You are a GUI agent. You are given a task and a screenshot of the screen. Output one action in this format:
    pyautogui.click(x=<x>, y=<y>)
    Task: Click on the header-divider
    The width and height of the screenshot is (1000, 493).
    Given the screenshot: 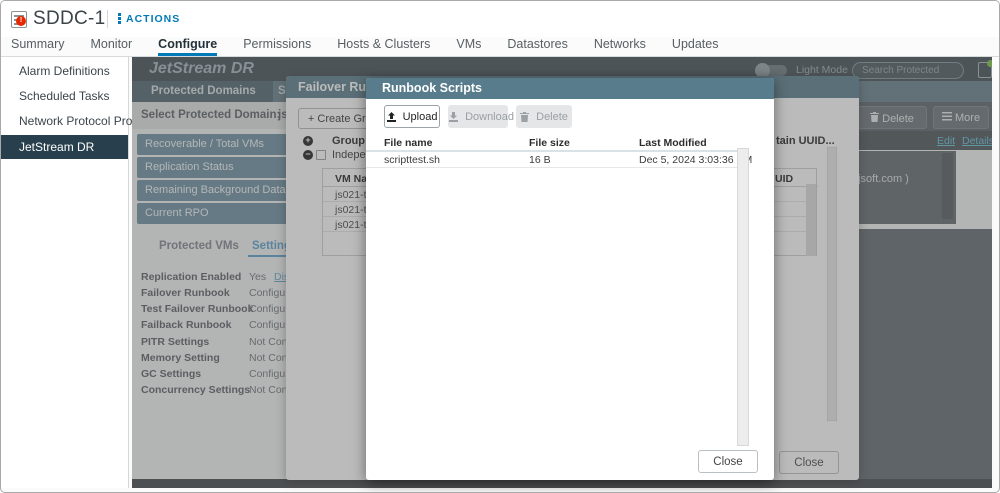 What is the action you would take?
    pyautogui.click(x=107, y=19)
    